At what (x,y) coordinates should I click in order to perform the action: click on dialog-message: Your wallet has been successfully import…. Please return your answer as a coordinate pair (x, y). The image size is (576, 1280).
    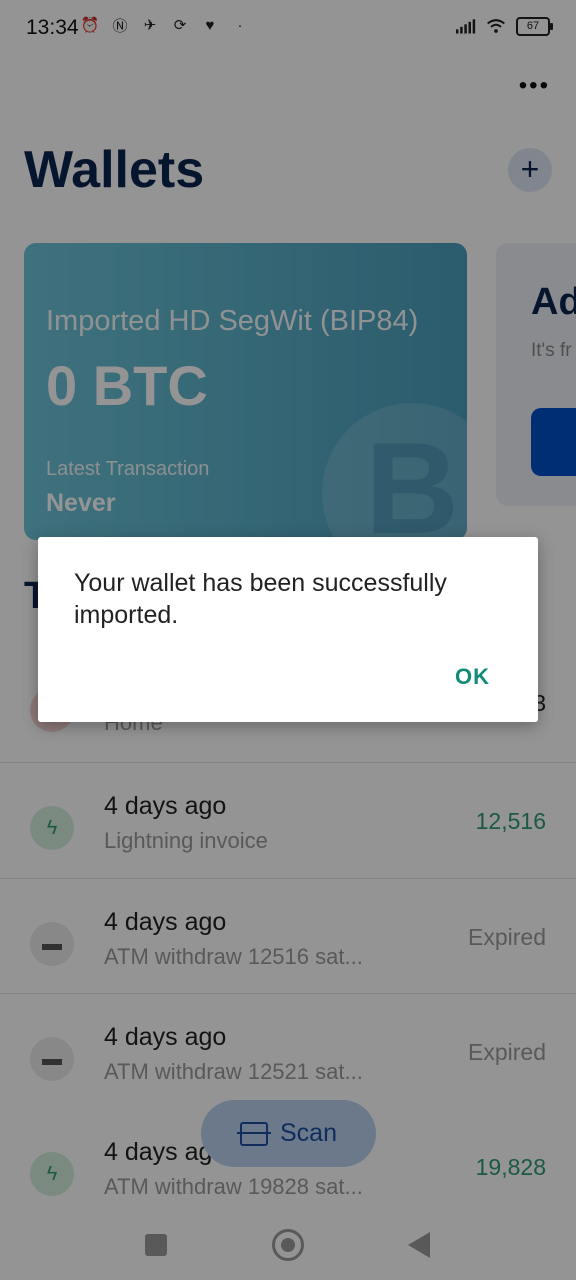
    Looking at the image, I should click on (260, 599).